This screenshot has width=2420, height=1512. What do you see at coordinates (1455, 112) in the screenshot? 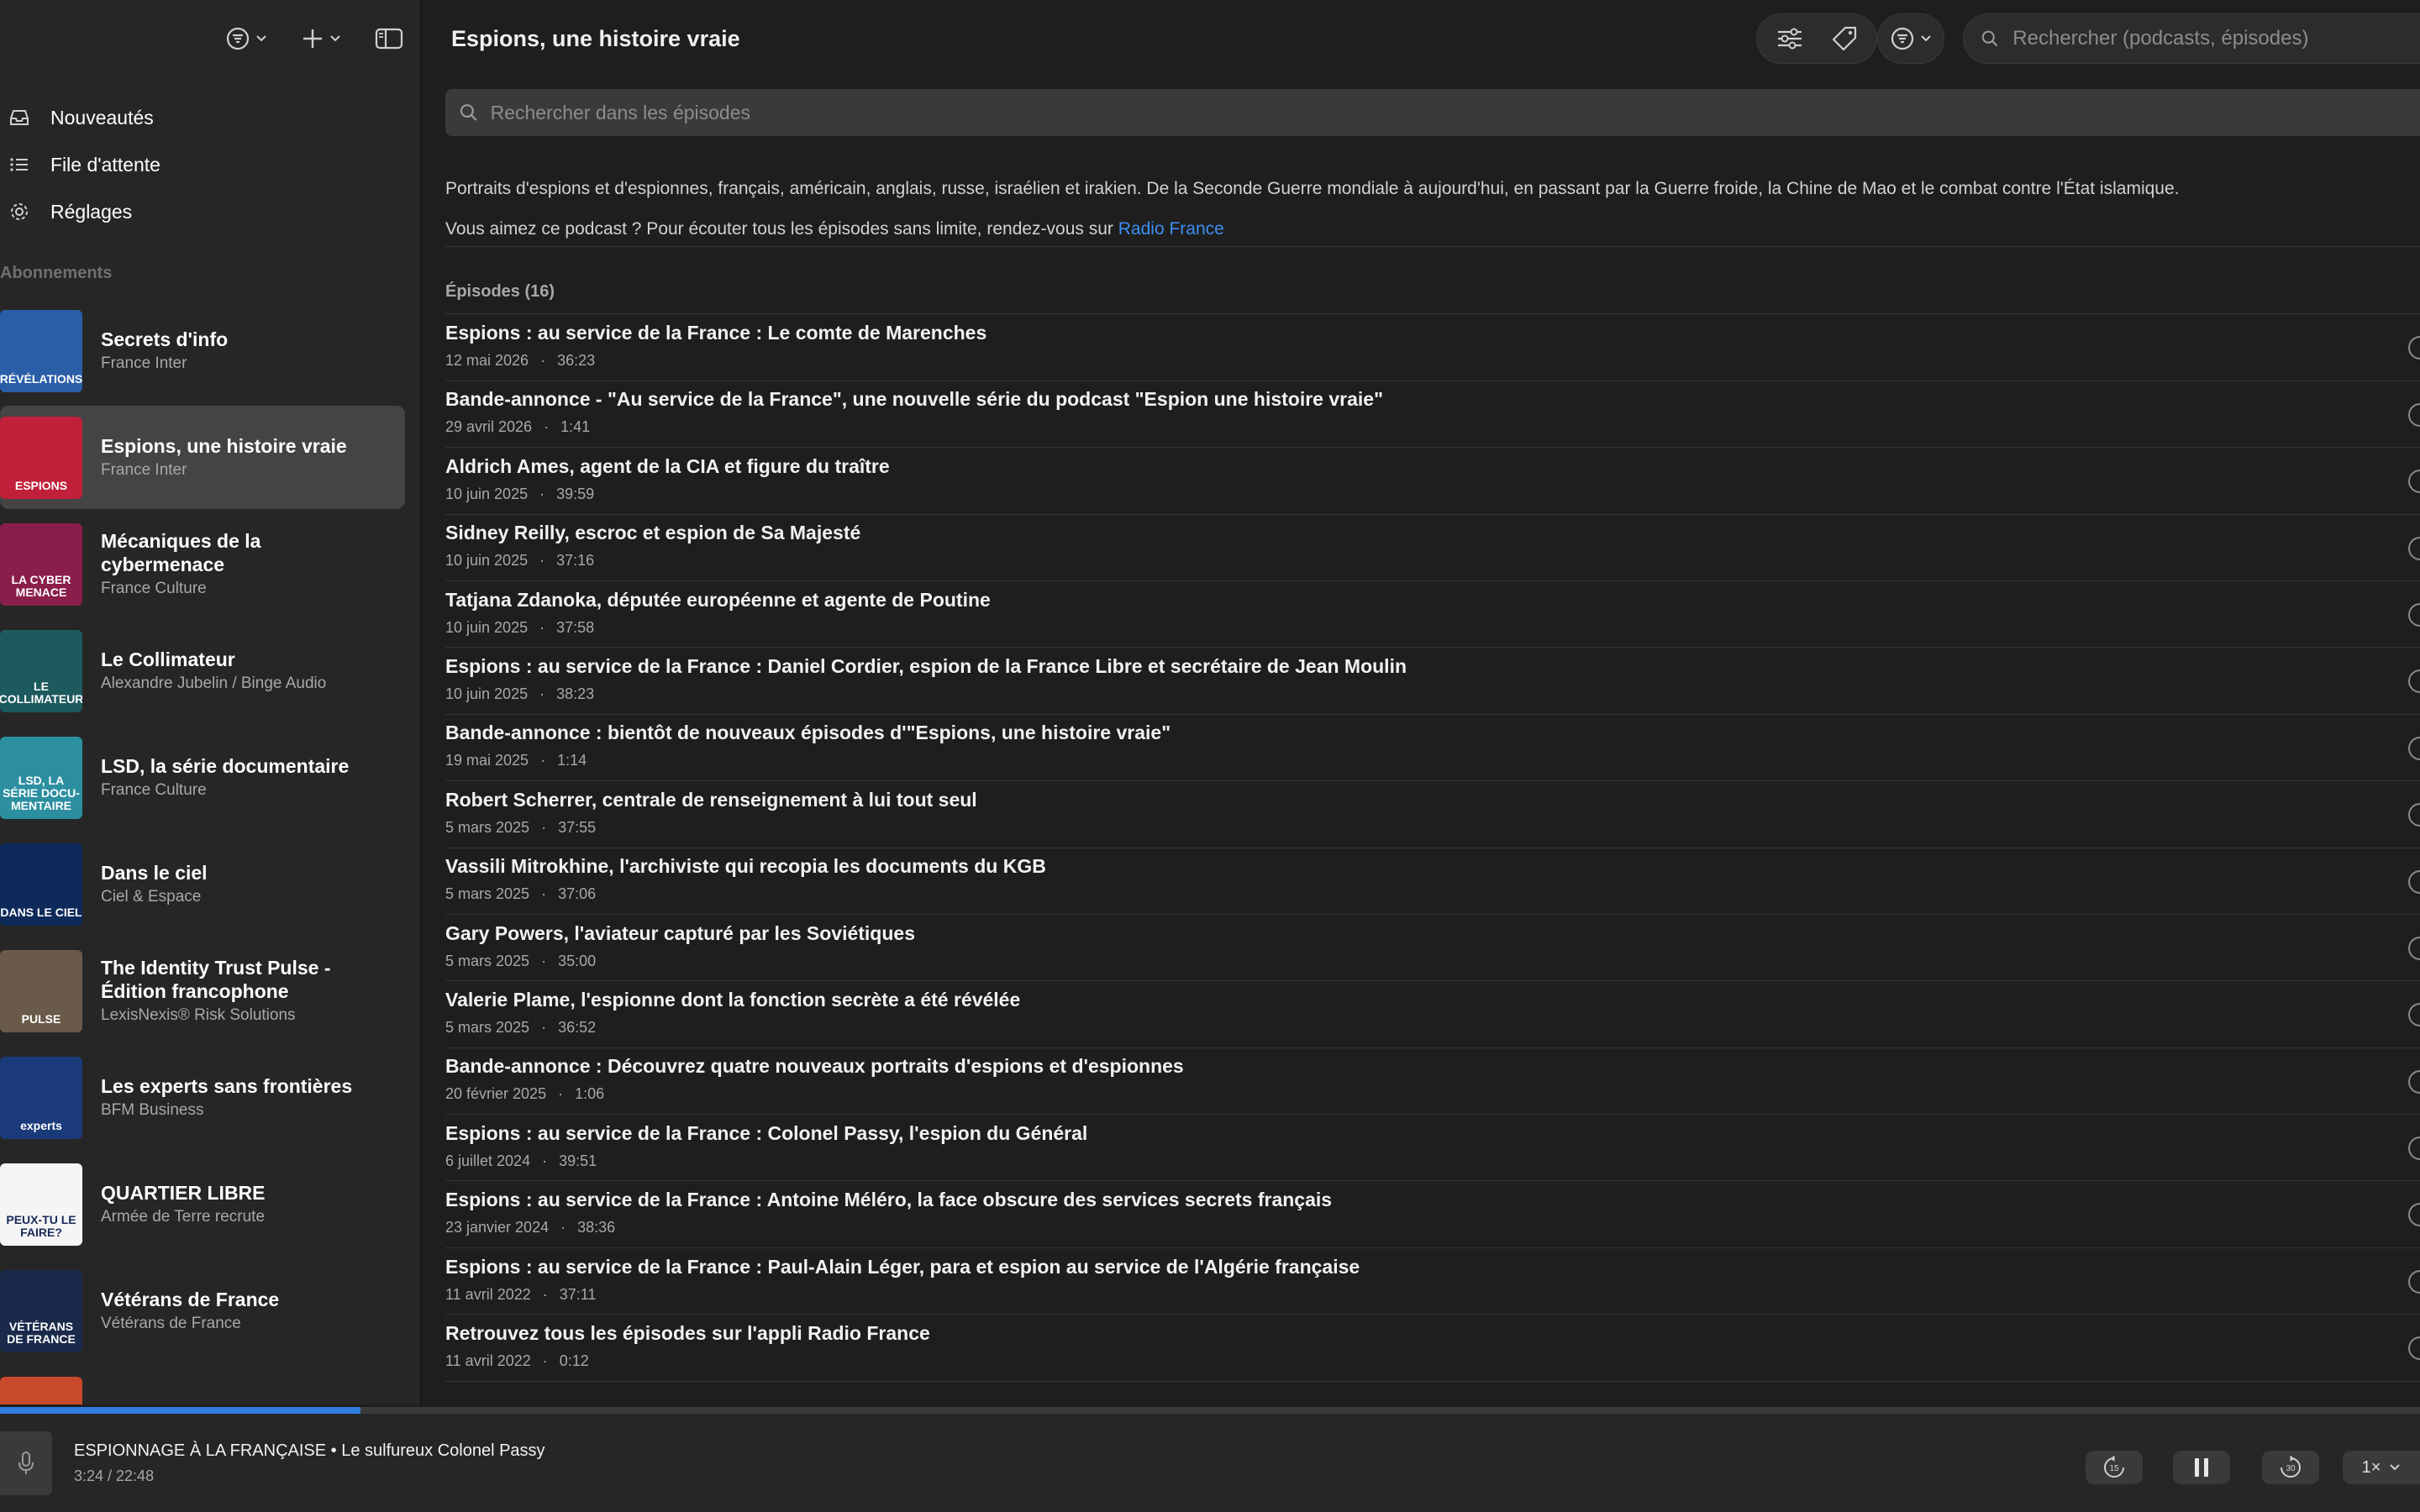
I see `episode-search-input` at bounding box center [1455, 112].